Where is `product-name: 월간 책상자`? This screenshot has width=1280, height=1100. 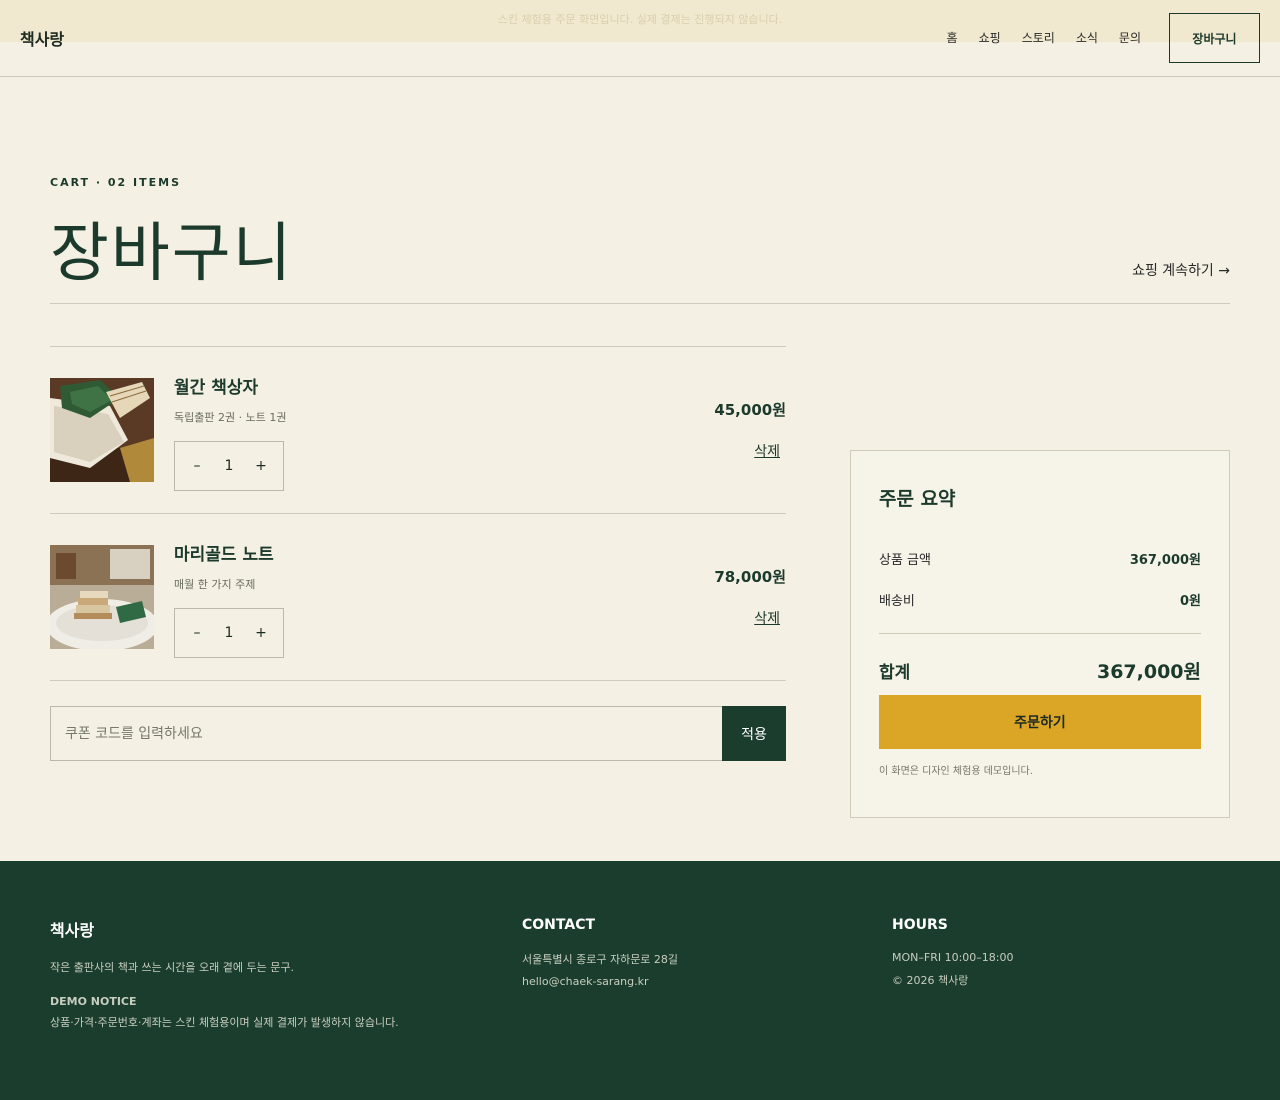 product-name: 월간 책상자 is located at coordinates (216, 385).